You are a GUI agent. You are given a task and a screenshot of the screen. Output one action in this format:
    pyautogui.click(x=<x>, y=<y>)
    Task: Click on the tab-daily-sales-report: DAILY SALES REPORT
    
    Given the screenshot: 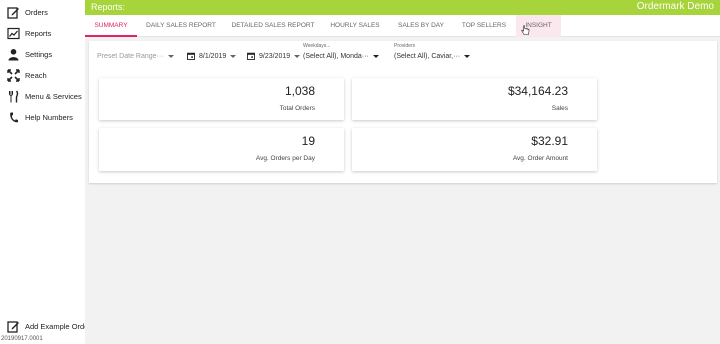 What is the action you would take?
    pyautogui.click(x=181, y=26)
    